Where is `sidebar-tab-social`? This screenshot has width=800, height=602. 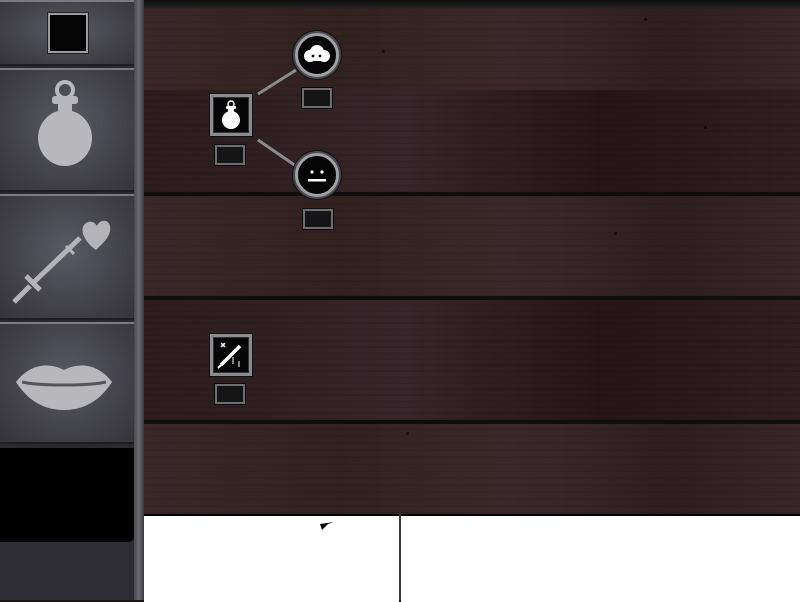
sidebar-tab-social is located at coordinates (67, 383).